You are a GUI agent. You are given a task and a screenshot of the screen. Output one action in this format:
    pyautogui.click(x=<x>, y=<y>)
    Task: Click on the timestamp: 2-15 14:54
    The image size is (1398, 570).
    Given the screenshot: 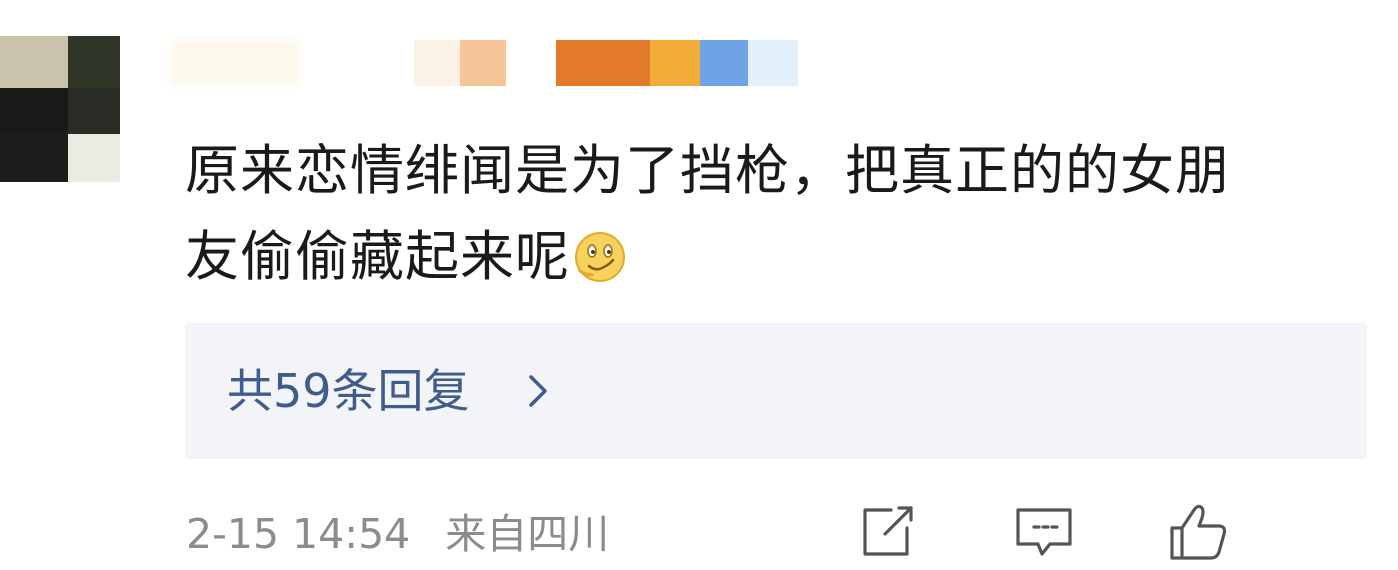 What is the action you would take?
    pyautogui.click(x=298, y=534)
    